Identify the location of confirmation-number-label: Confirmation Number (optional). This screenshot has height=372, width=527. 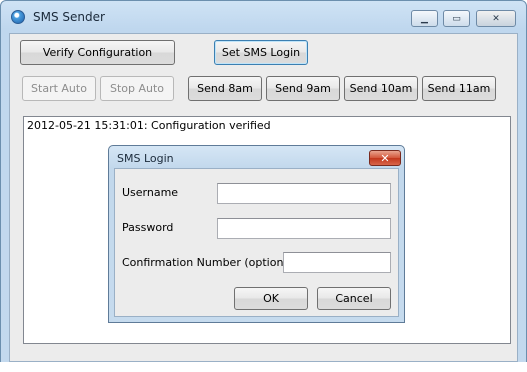
(210, 262).